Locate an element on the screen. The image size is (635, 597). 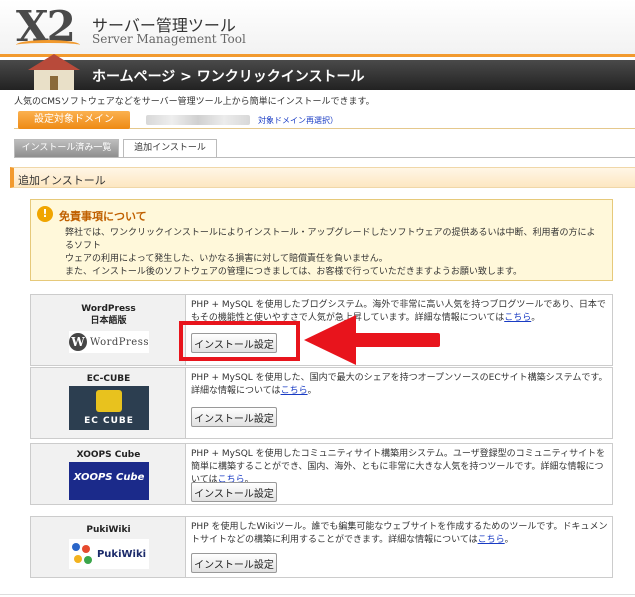
disclaimer-title: 免責事項について is located at coordinates (103, 216).